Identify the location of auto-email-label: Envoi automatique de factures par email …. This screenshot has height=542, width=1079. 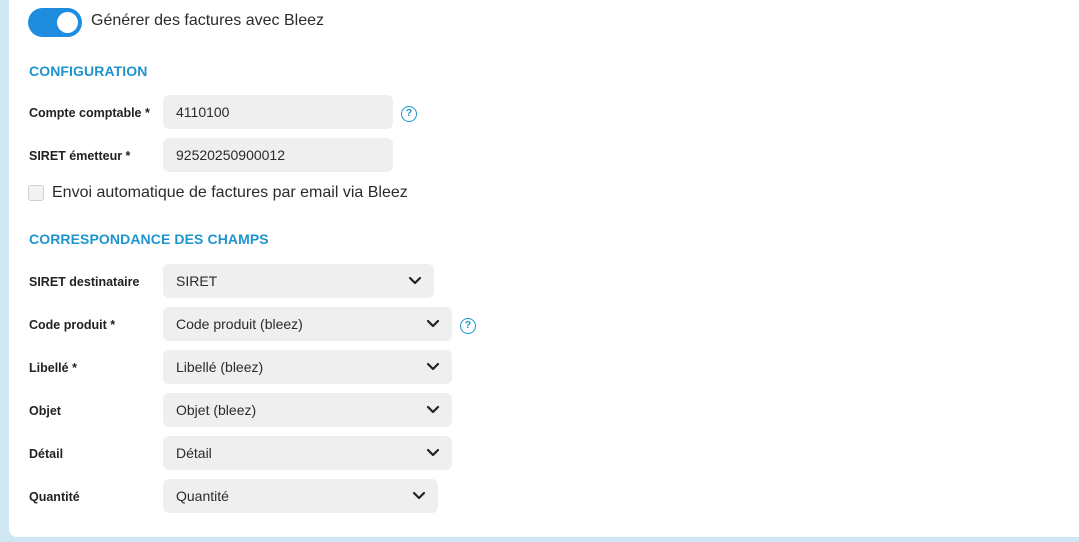
(230, 192).